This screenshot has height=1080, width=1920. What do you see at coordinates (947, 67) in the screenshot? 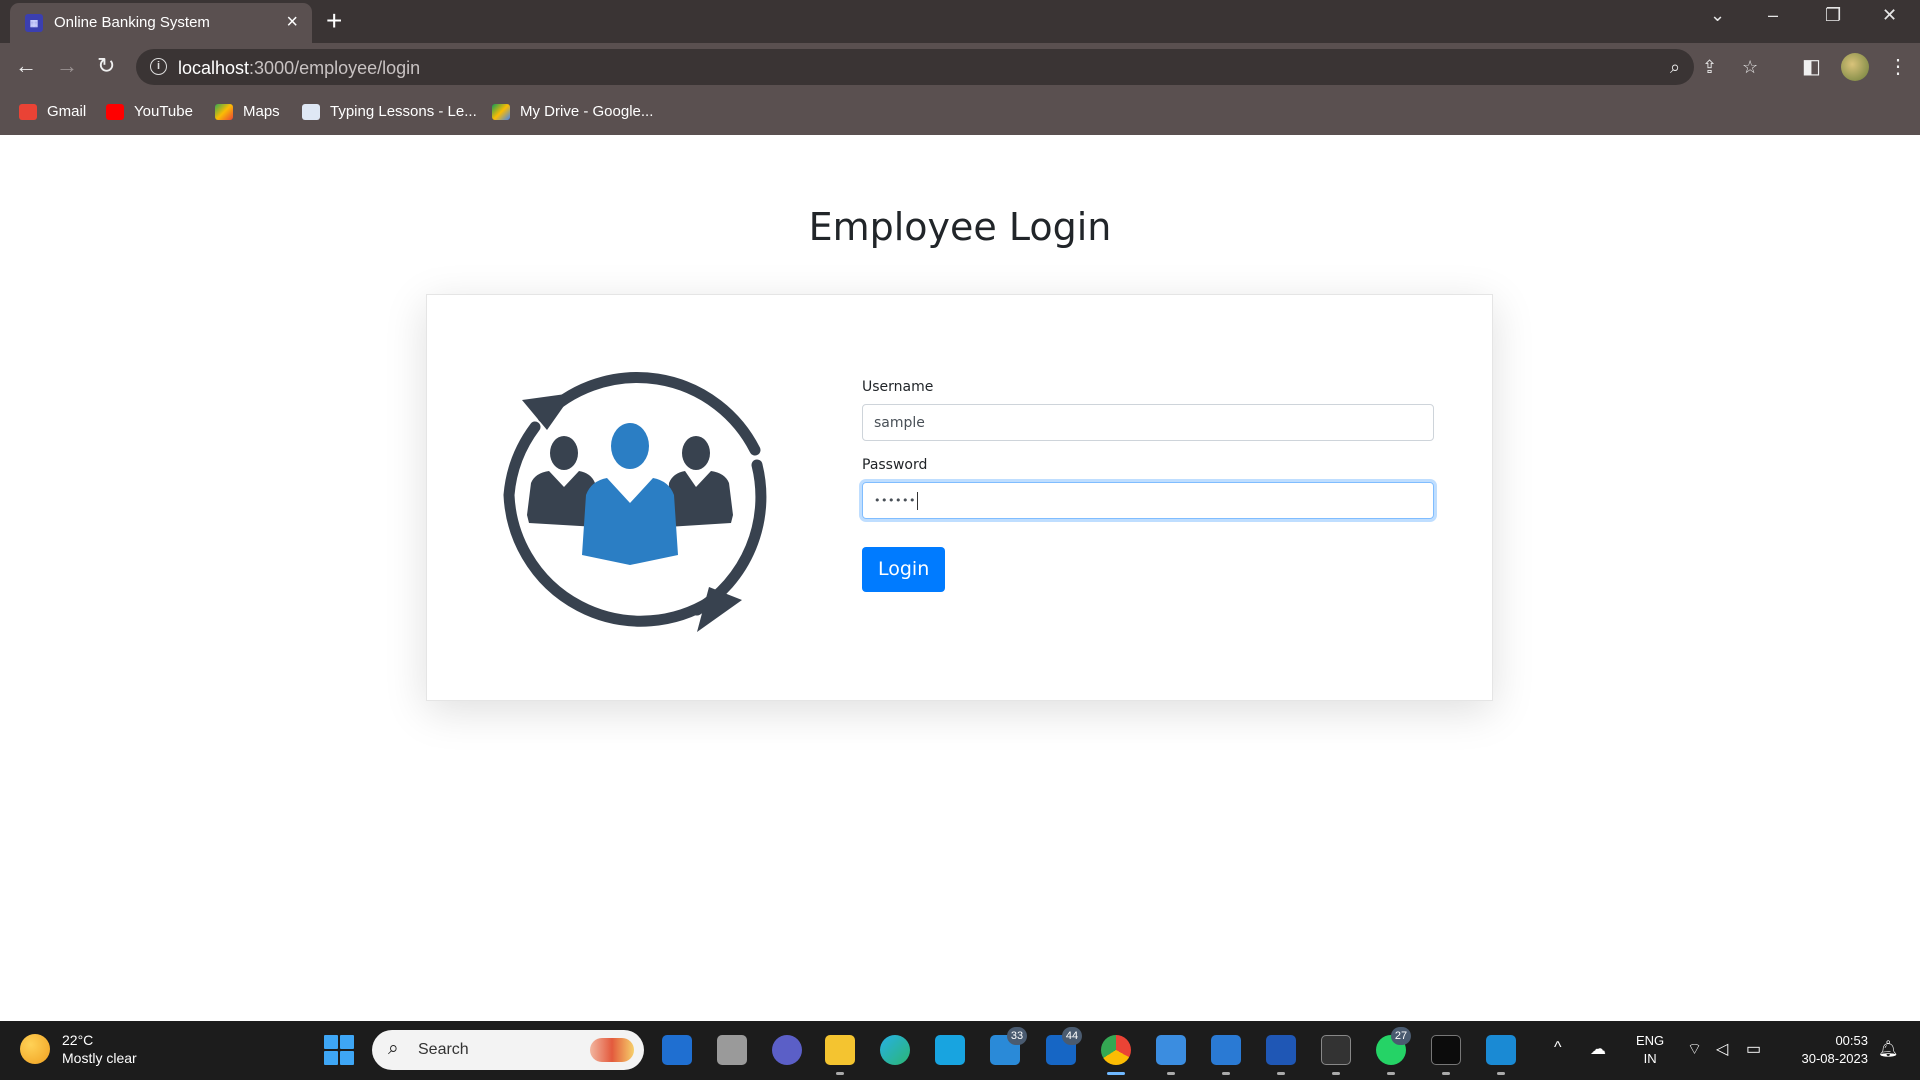
I see `address-bar: i localhost:3000/employee/login ⌕ ⇪ ☆` at bounding box center [947, 67].